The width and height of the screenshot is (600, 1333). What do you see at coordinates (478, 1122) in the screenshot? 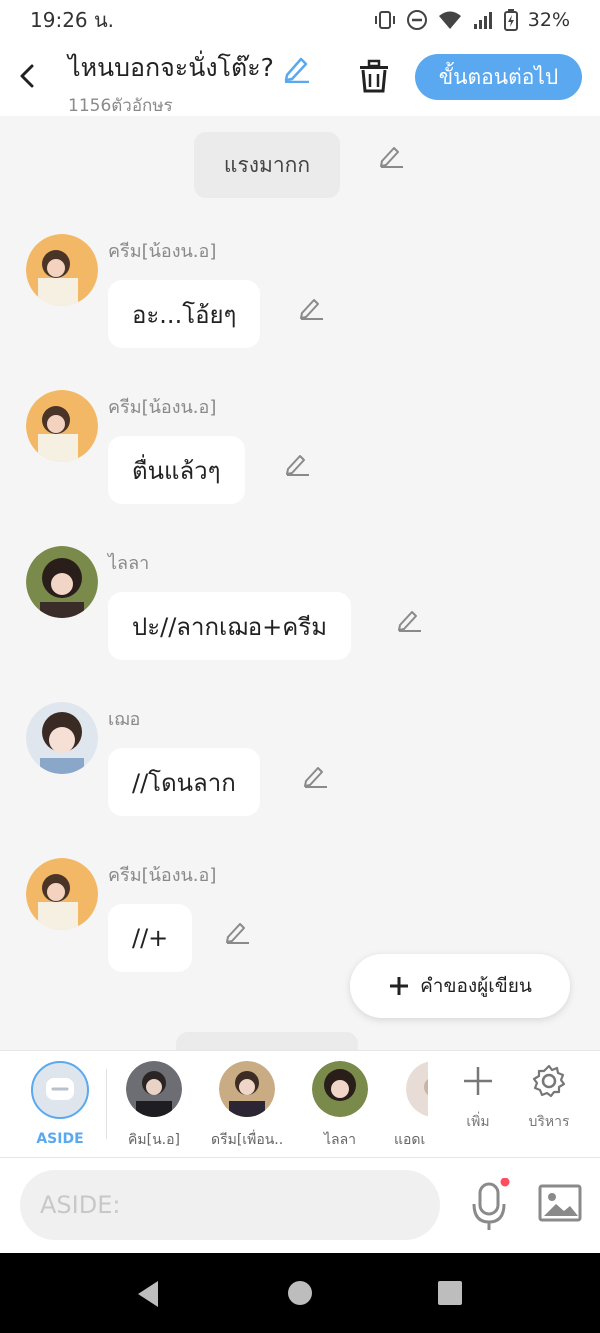
I see `add-label: เพิ่ม` at bounding box center [478, 1122].